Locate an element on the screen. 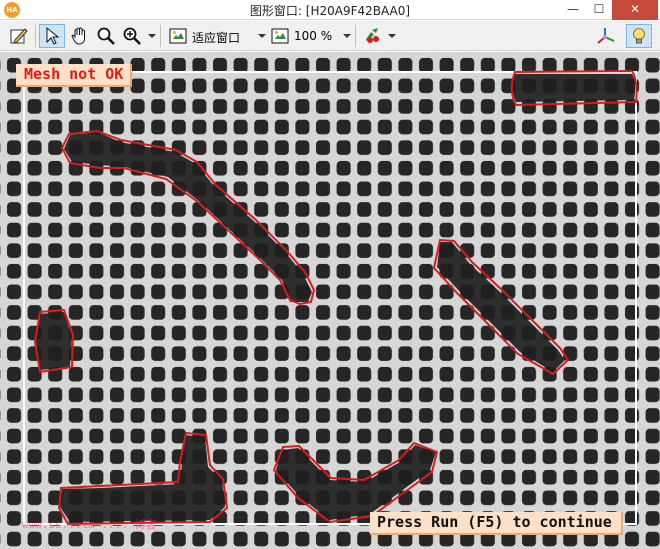 The image size is (660, 549). color-dropdown-arrow is located at coordinates (392, 36).